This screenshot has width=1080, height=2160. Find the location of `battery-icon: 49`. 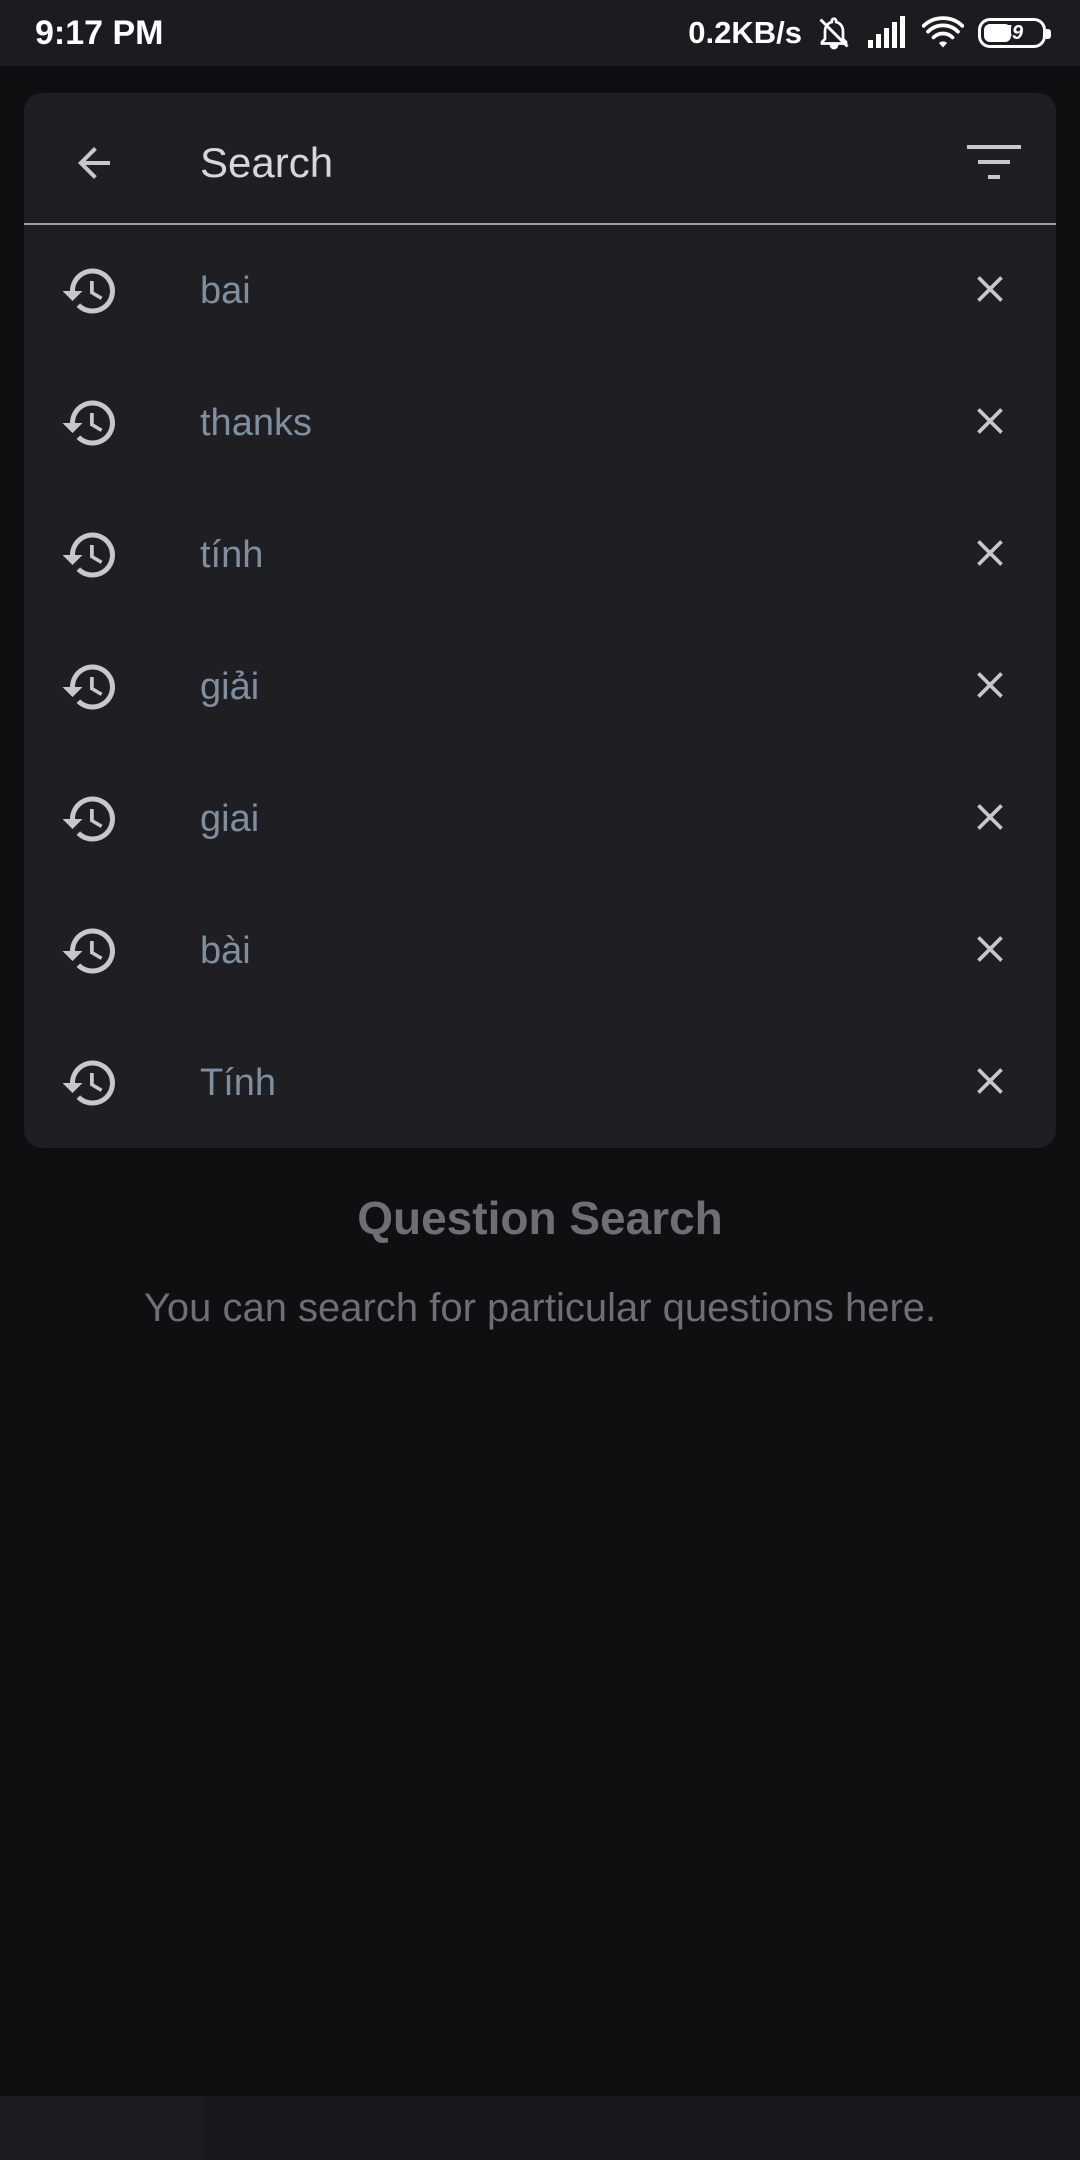

battery-icon: 49 is located at coordinates (1014, 33).